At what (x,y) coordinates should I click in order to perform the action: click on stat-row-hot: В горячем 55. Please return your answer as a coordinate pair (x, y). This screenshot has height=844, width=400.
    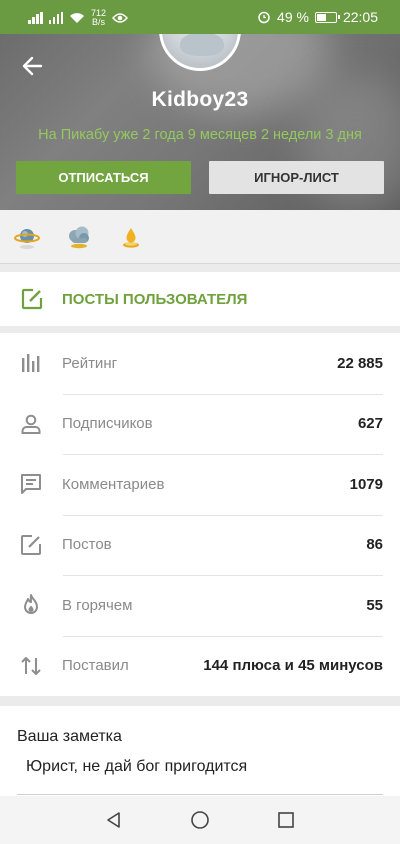
    Looking at the image, I should click on (200, 605).